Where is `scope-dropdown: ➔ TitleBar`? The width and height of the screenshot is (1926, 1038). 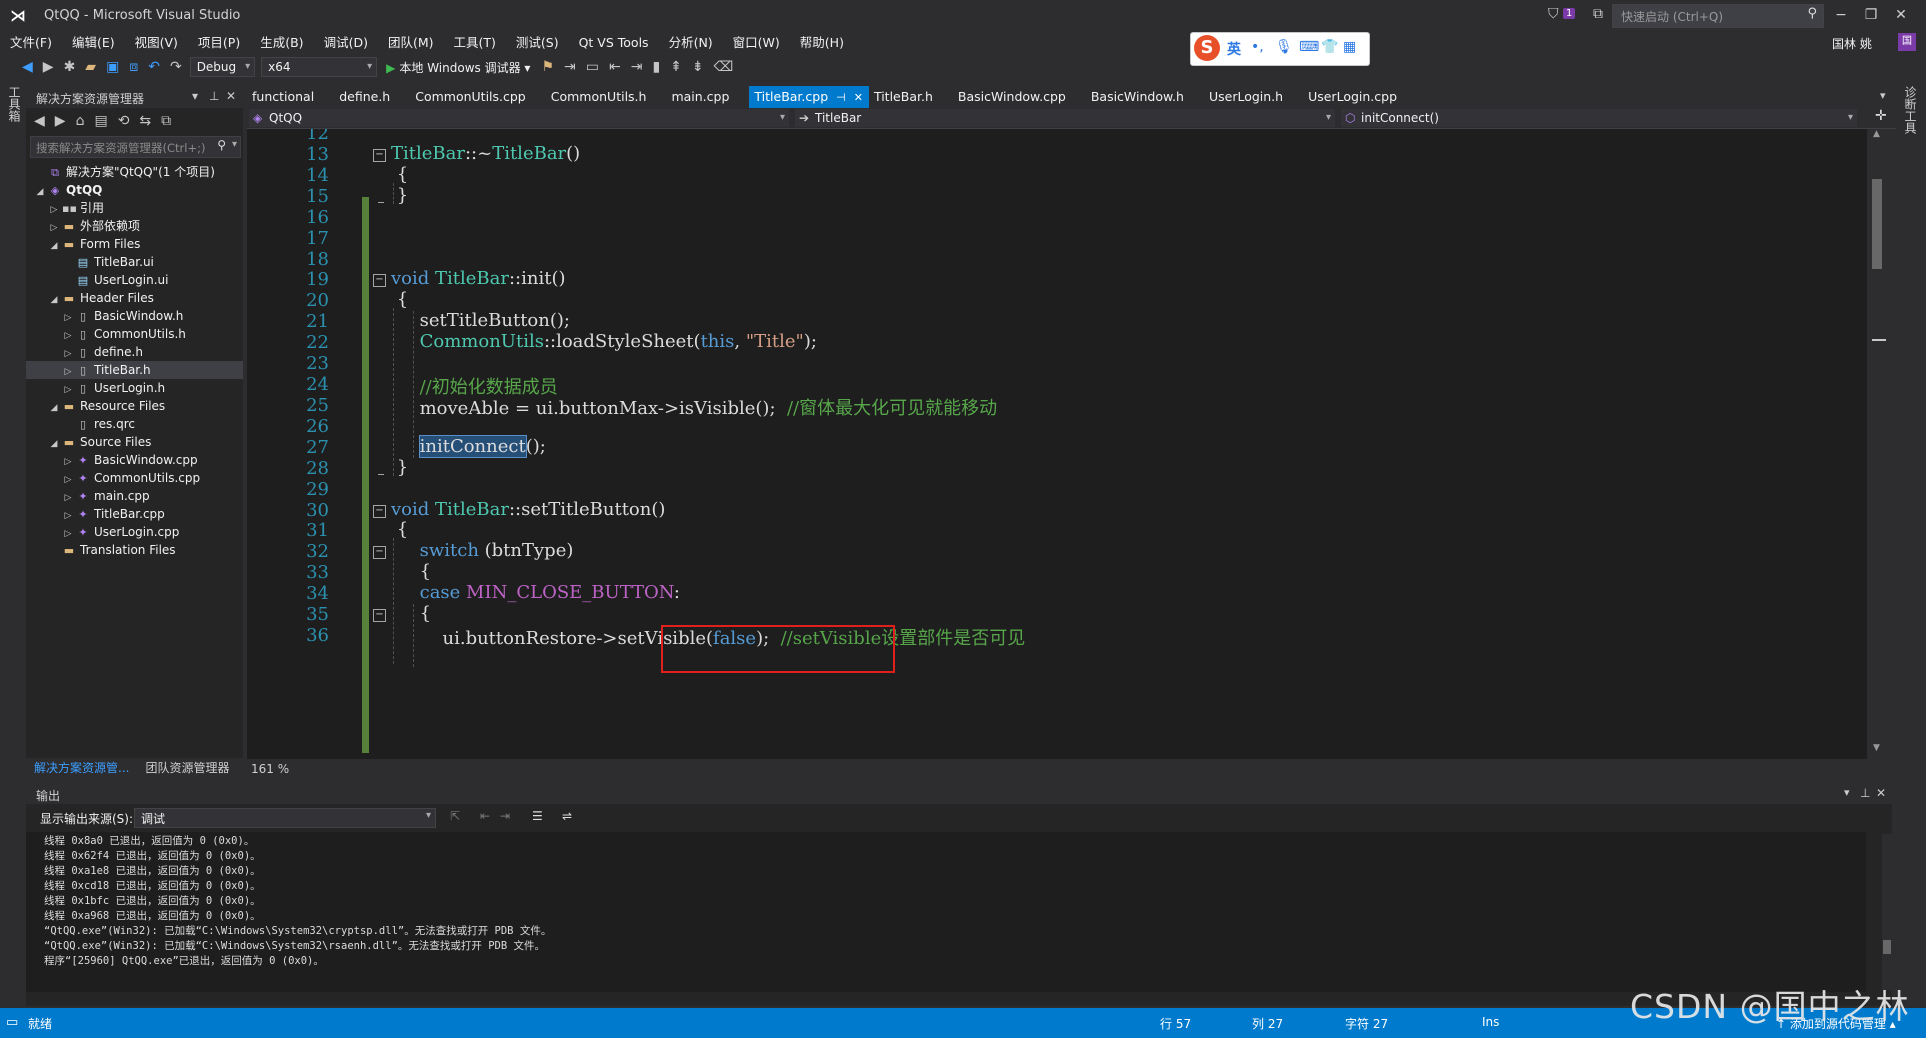 scope-dropdown: ➔ TitleBar is located at coordinates (1065, 118).